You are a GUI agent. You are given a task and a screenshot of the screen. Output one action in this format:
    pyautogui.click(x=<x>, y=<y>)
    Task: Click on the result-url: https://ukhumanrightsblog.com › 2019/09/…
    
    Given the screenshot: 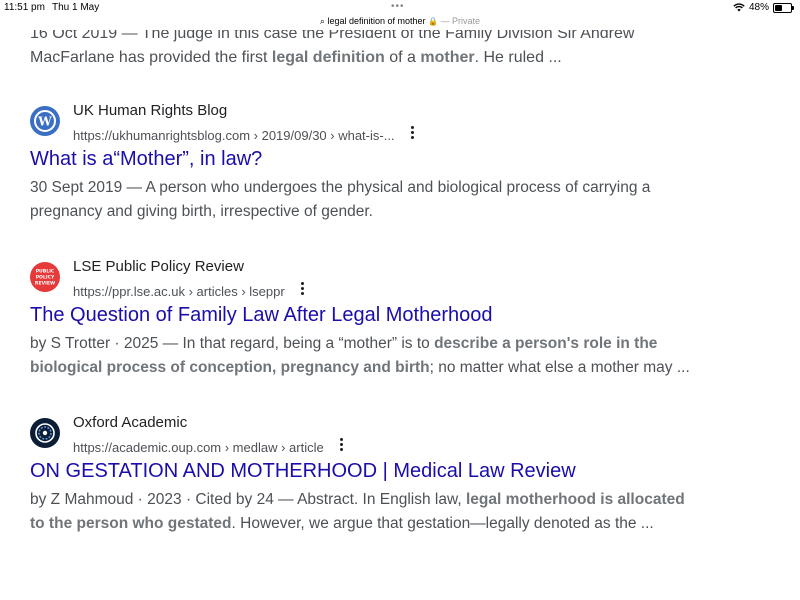 What is the action you would take?
    pyautogui.click(x=243, y=133)
    